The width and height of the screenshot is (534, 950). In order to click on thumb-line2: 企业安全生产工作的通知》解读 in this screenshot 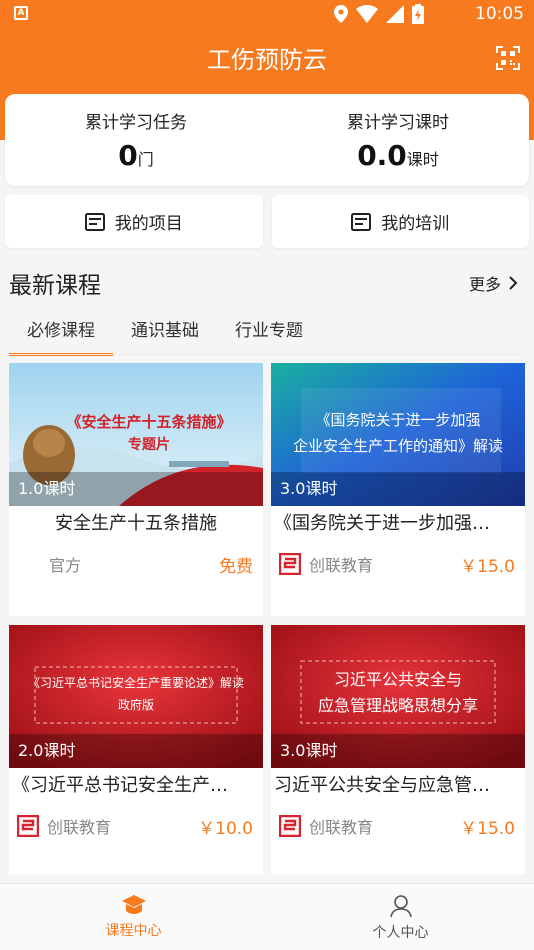, I will do `click(398, 446)`.